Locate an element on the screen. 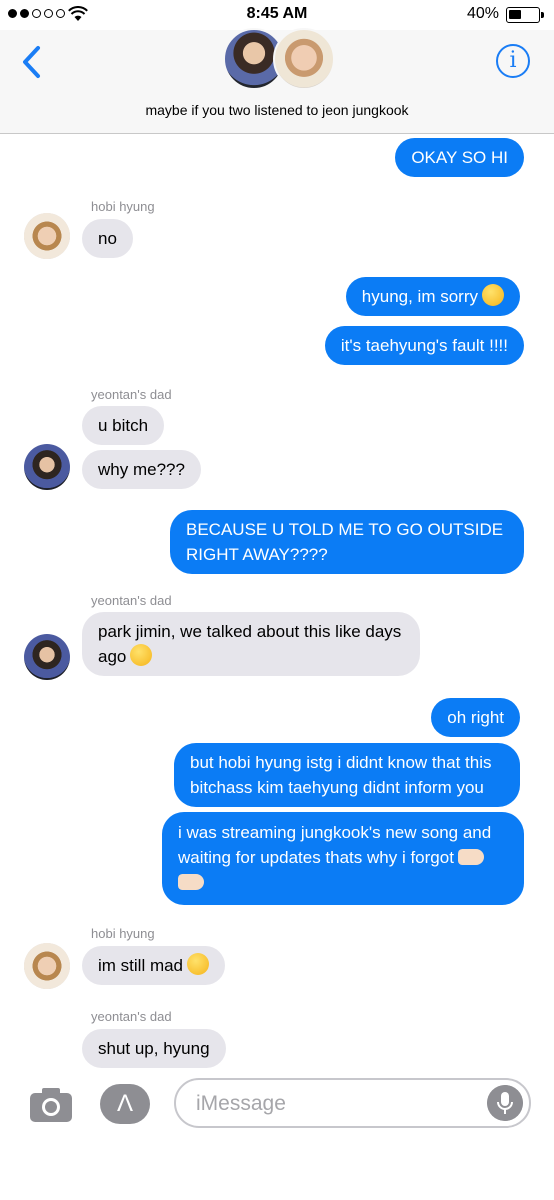  incoming-message: why me??? is located at coordinates (141, 469).